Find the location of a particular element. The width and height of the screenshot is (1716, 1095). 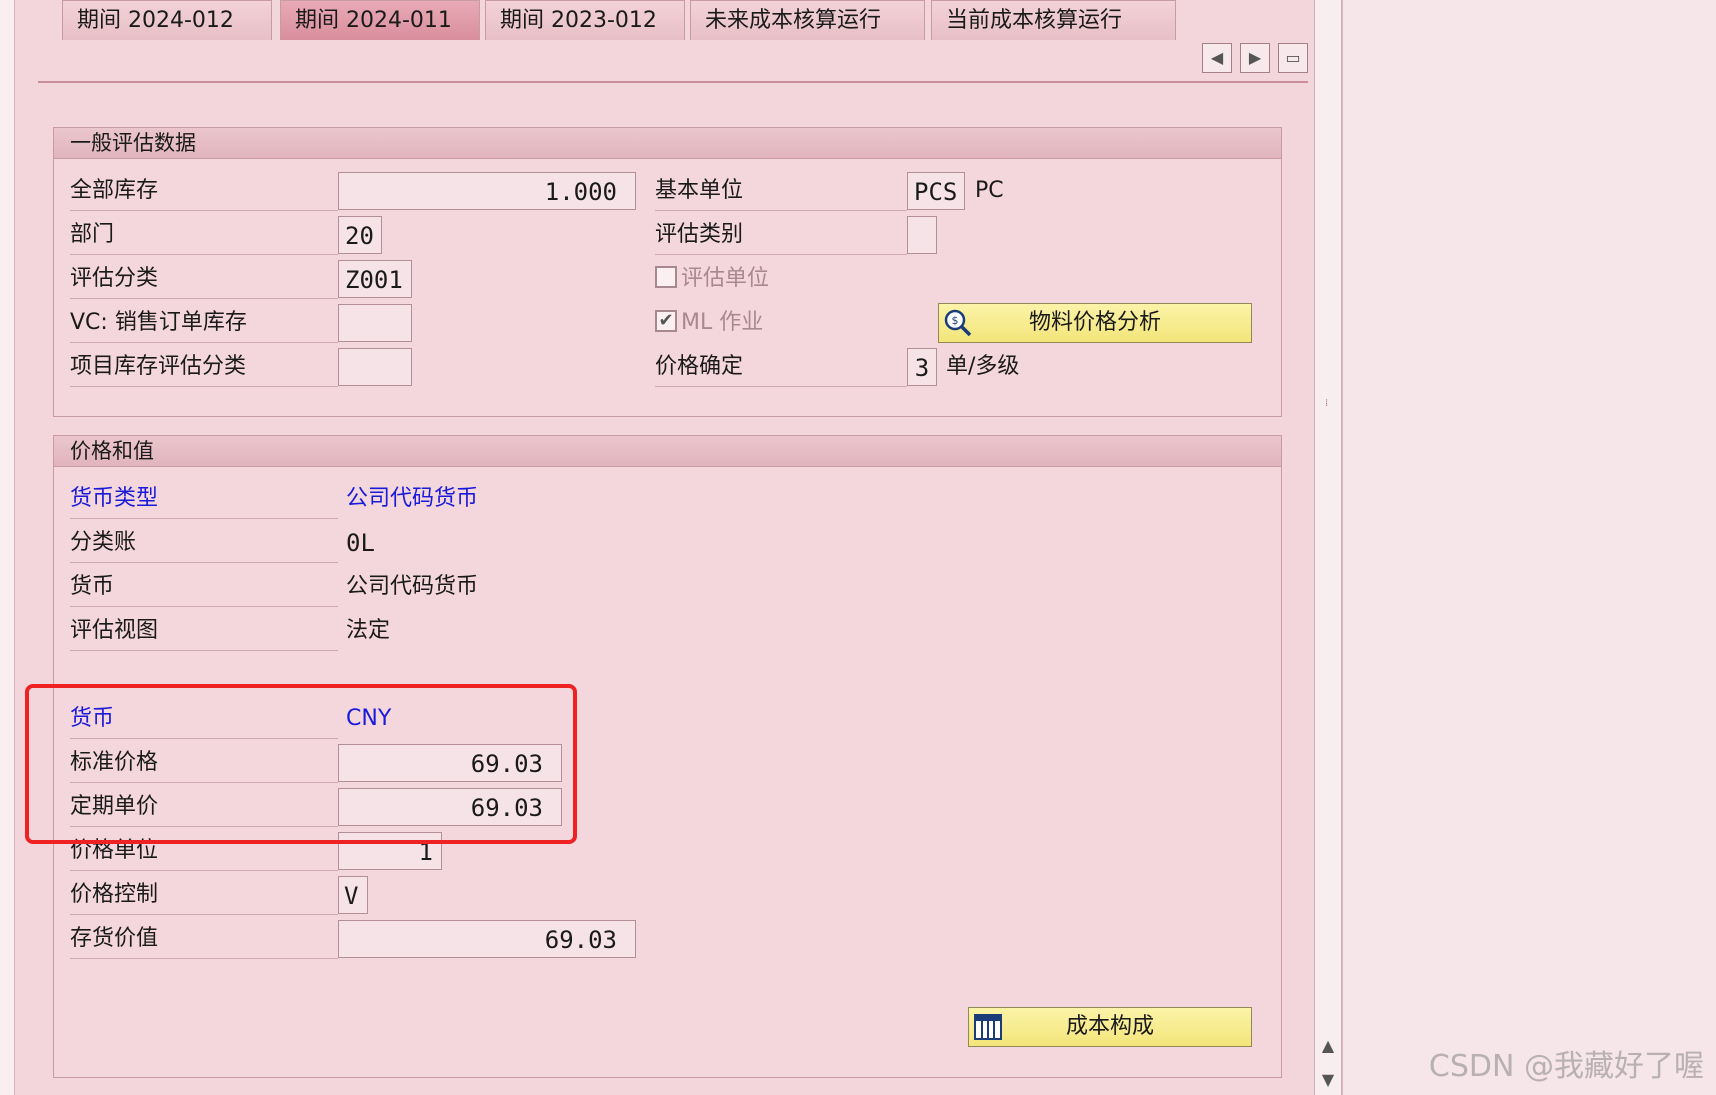

highlight-box is located at coordinates (301, 764).